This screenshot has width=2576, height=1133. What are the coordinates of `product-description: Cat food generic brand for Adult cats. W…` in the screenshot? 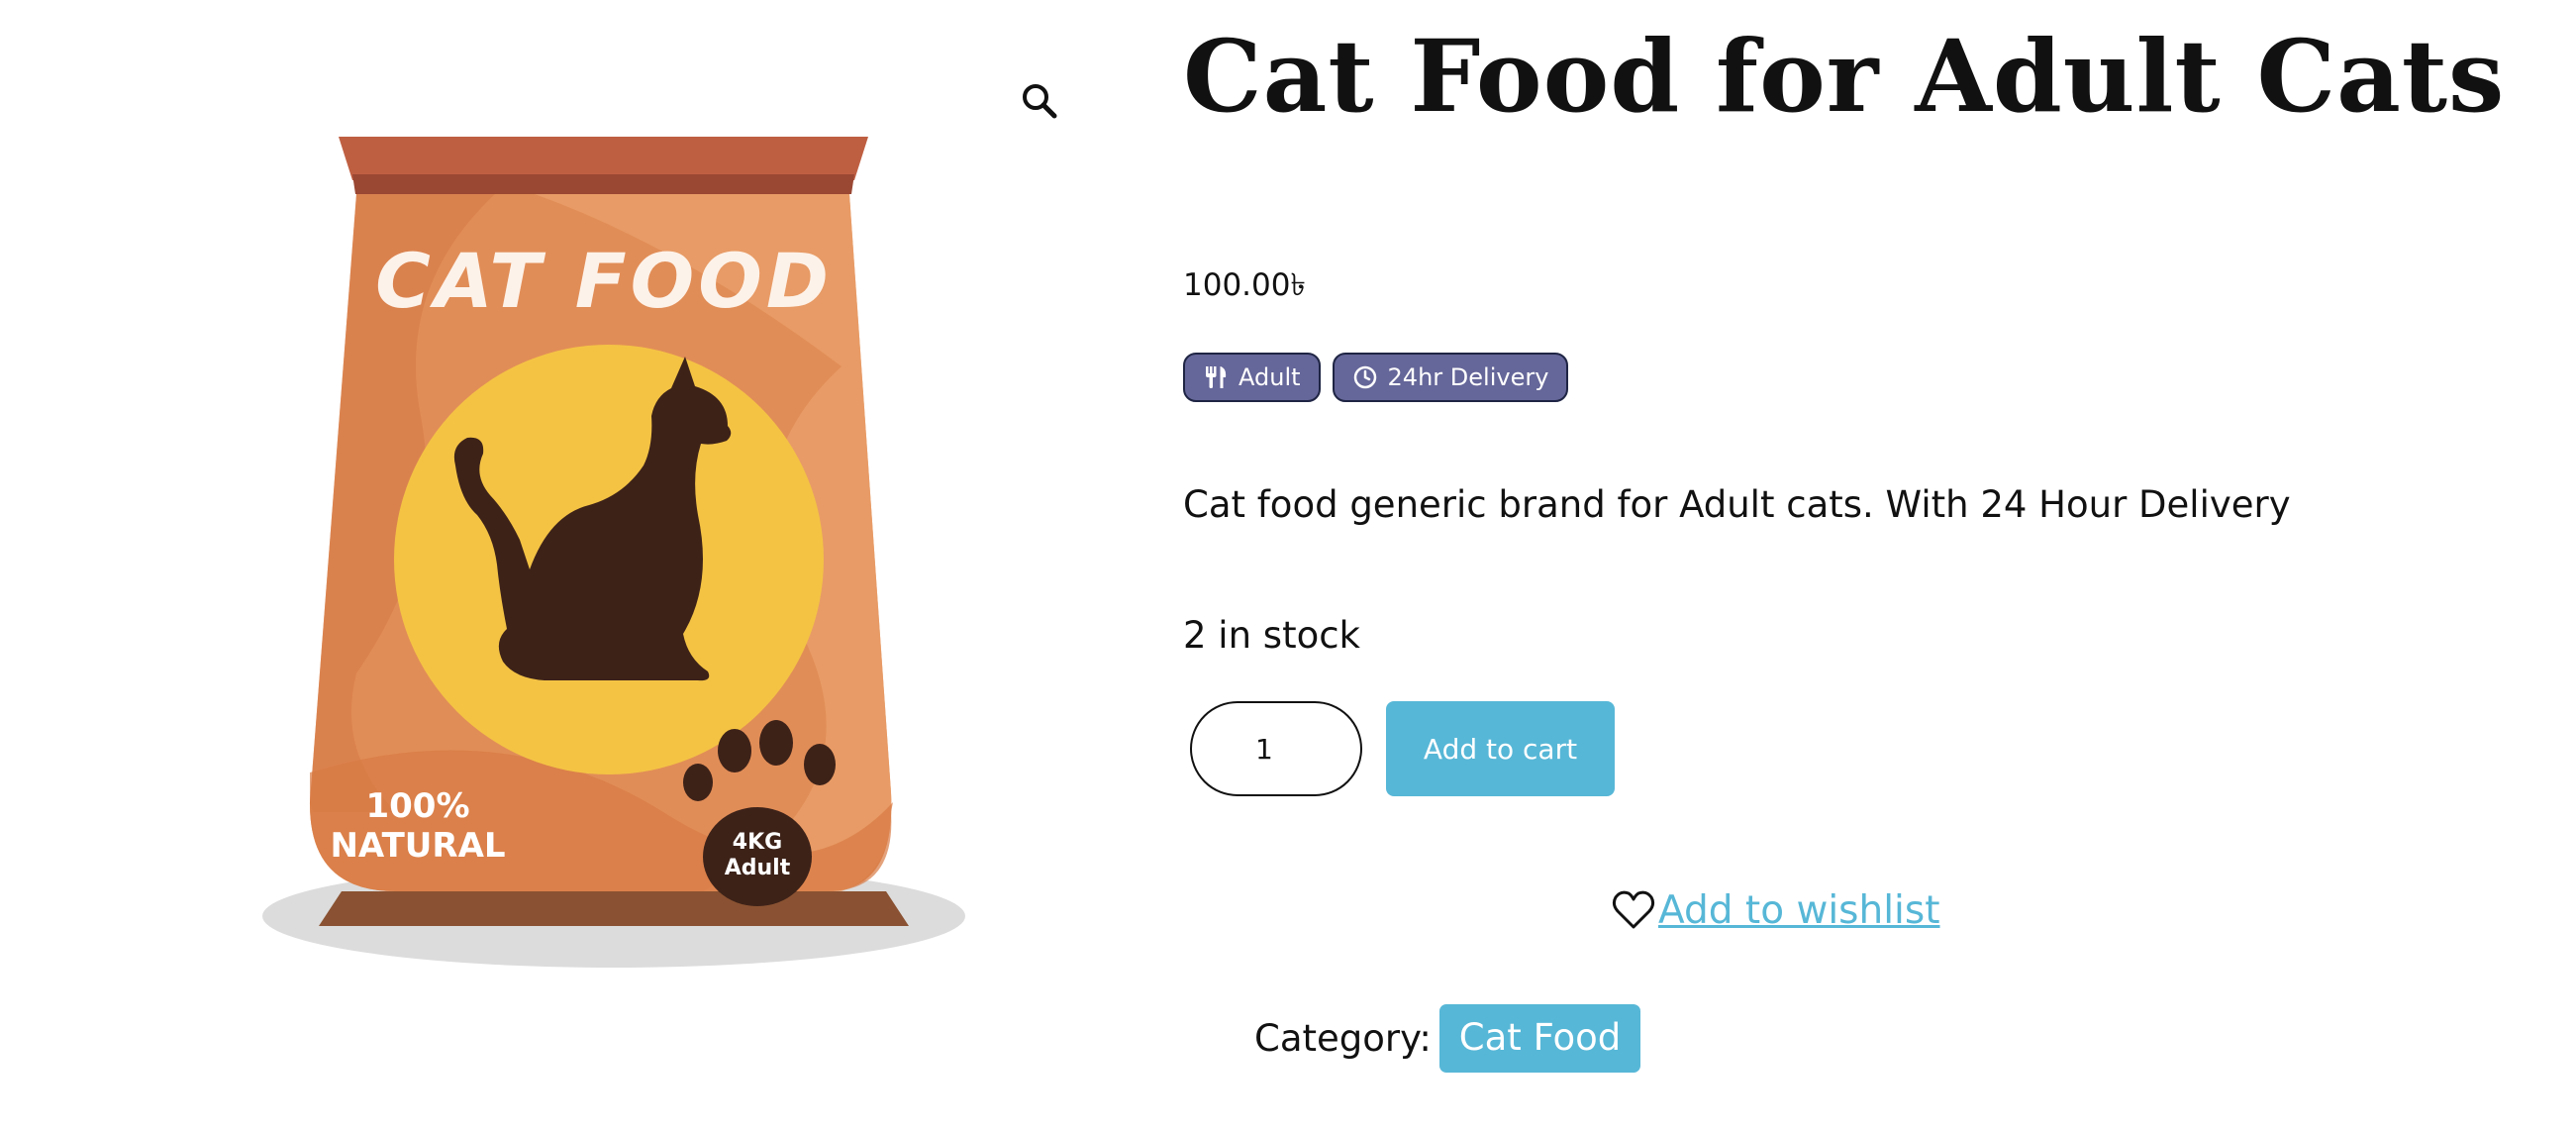 It's located at (1737, 504).